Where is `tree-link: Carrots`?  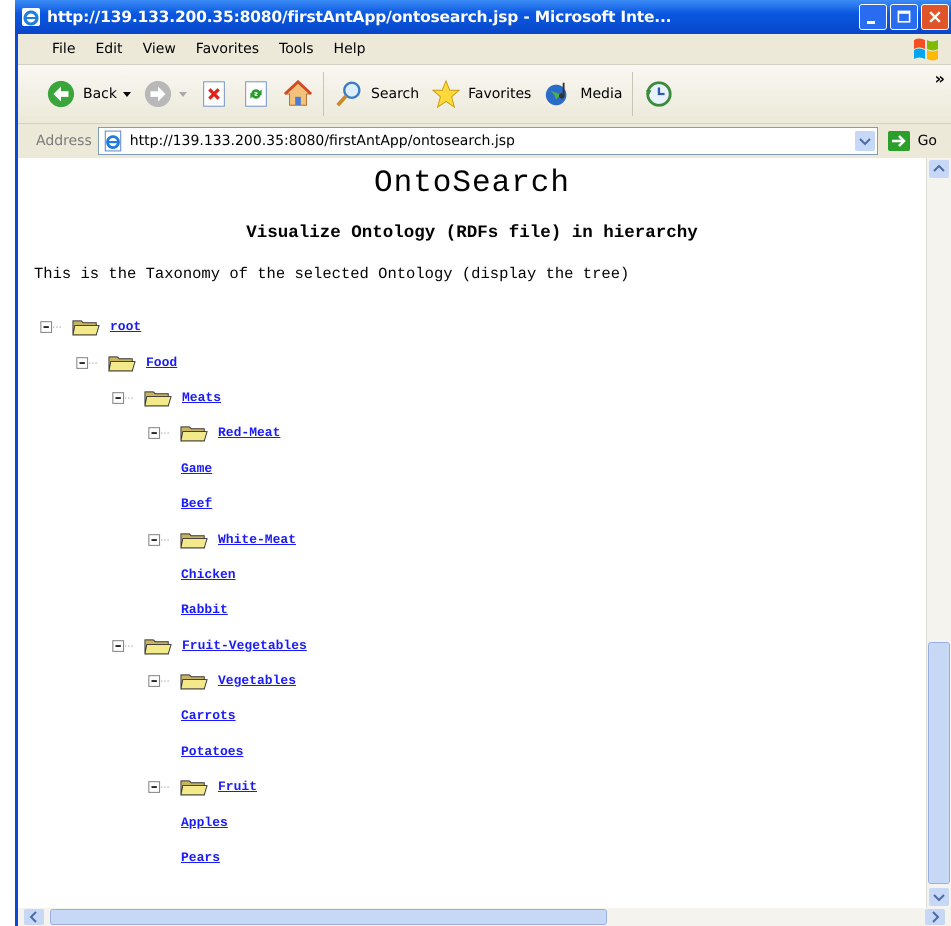
tree-link: Carrots is located at coordinates (208, 716).